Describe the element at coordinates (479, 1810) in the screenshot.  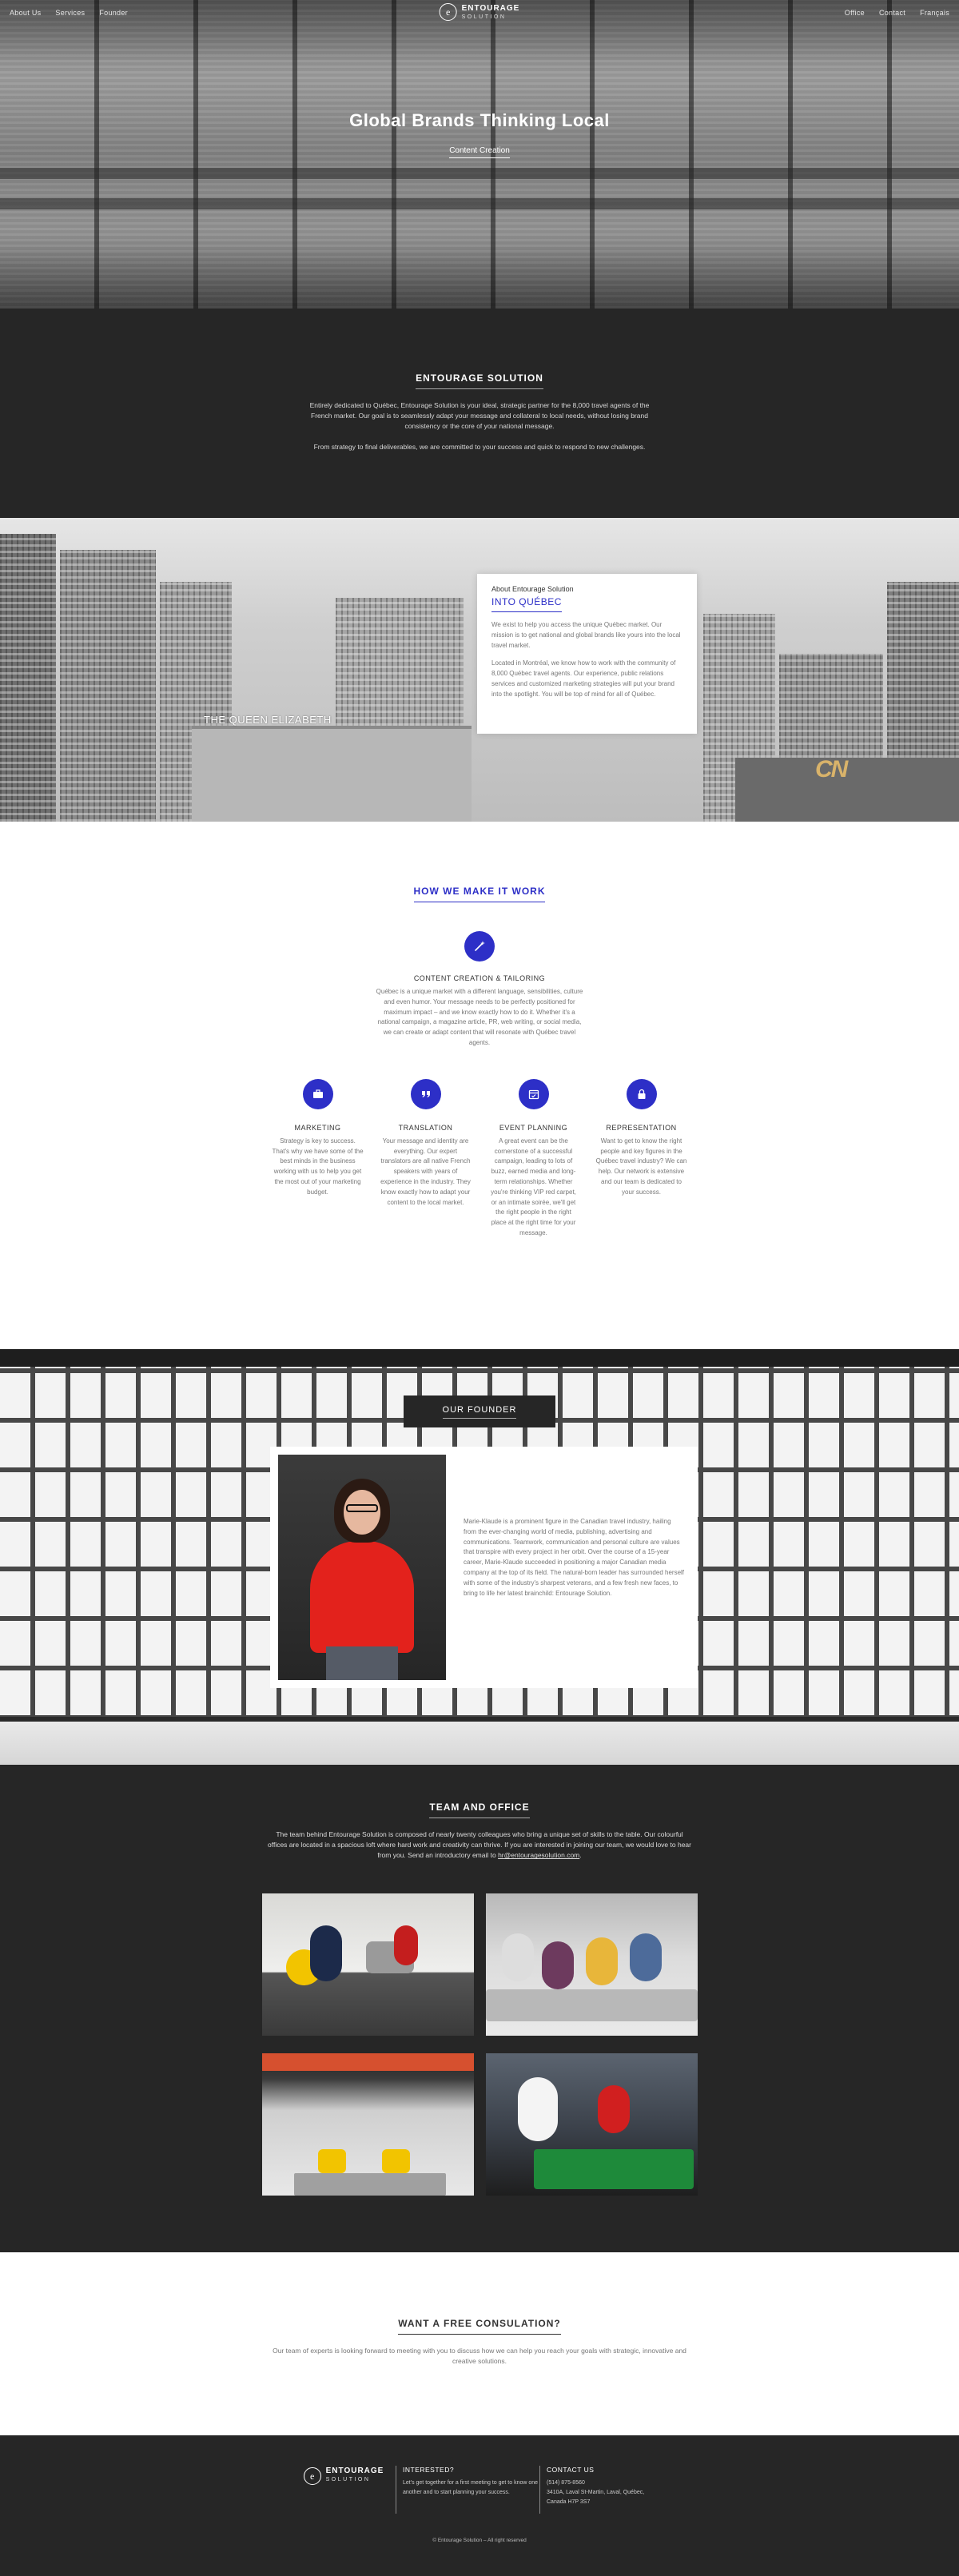
I see `team-heading: TEAM AND OFFICE` at that location.